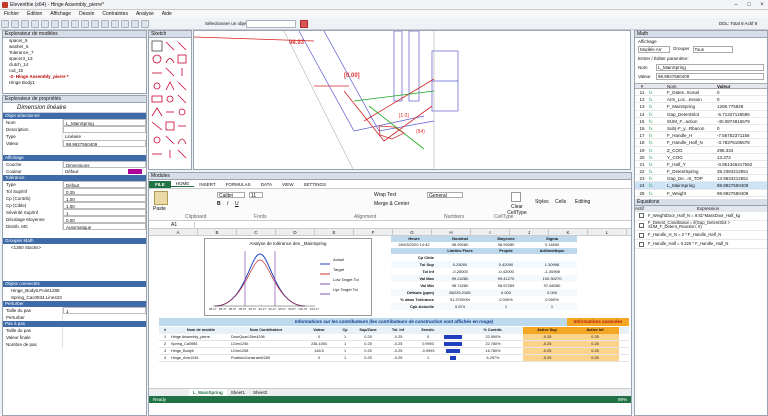 Image resolution: width=768 pixels, height=416 pixels. Describe the element at coordinates (568, 232) in the screenshot. I see `column-header: K` at that location.